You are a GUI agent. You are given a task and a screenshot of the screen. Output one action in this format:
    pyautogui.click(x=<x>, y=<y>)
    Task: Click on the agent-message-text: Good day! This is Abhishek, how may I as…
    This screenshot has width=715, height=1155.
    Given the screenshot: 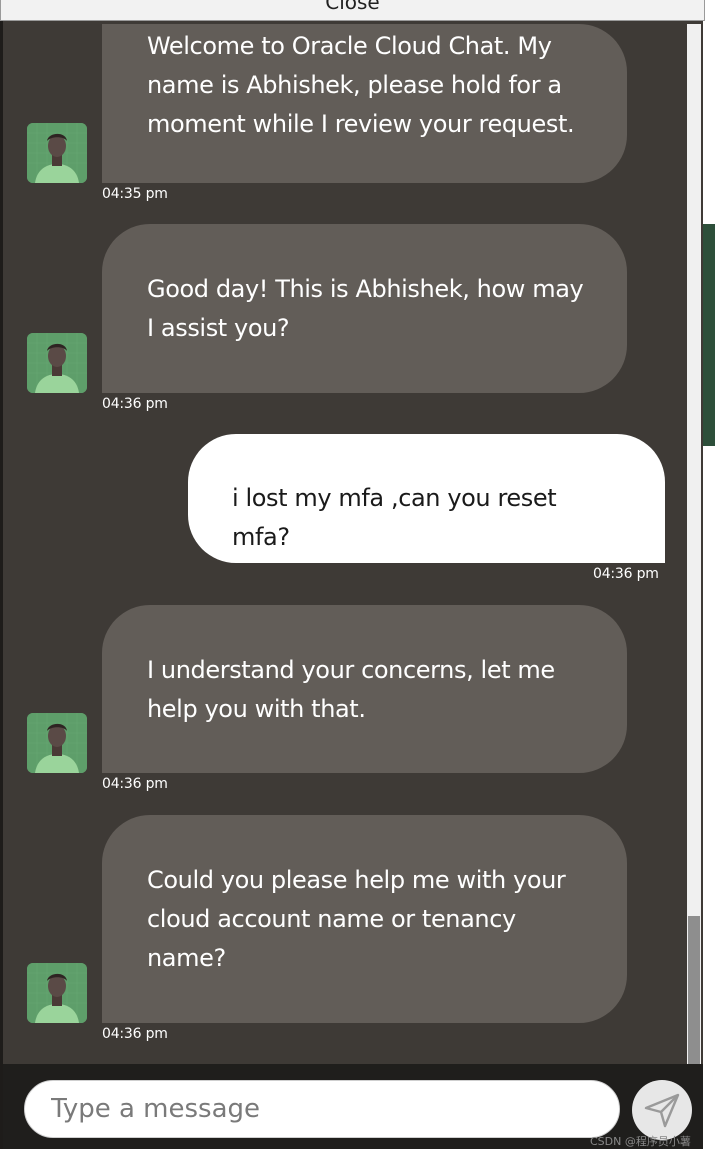 What is the action you would take?
    pyautogui.click(x=365, y=308)
    